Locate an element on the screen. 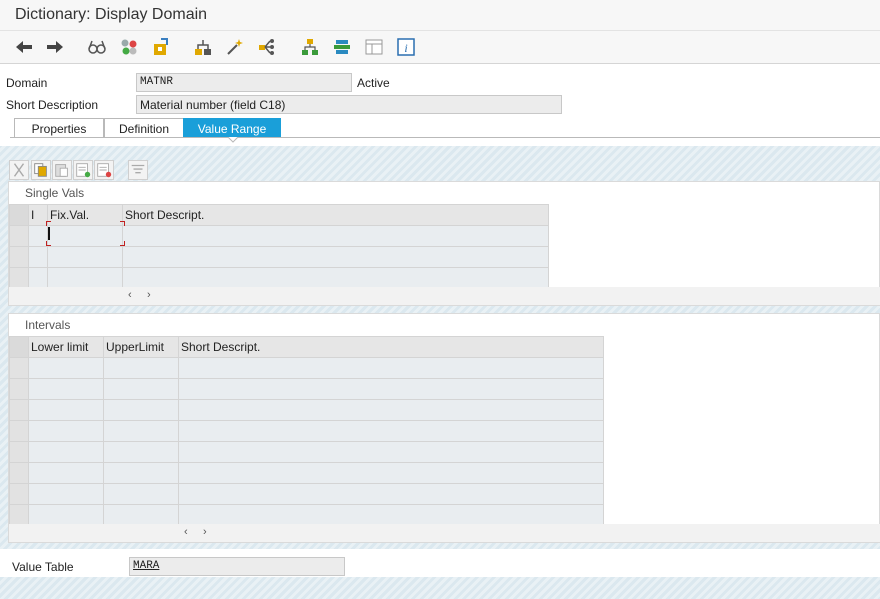 The width and height of the screenshot is (880, 599). column-header-indicator: I is located at coordinates (38, 215).